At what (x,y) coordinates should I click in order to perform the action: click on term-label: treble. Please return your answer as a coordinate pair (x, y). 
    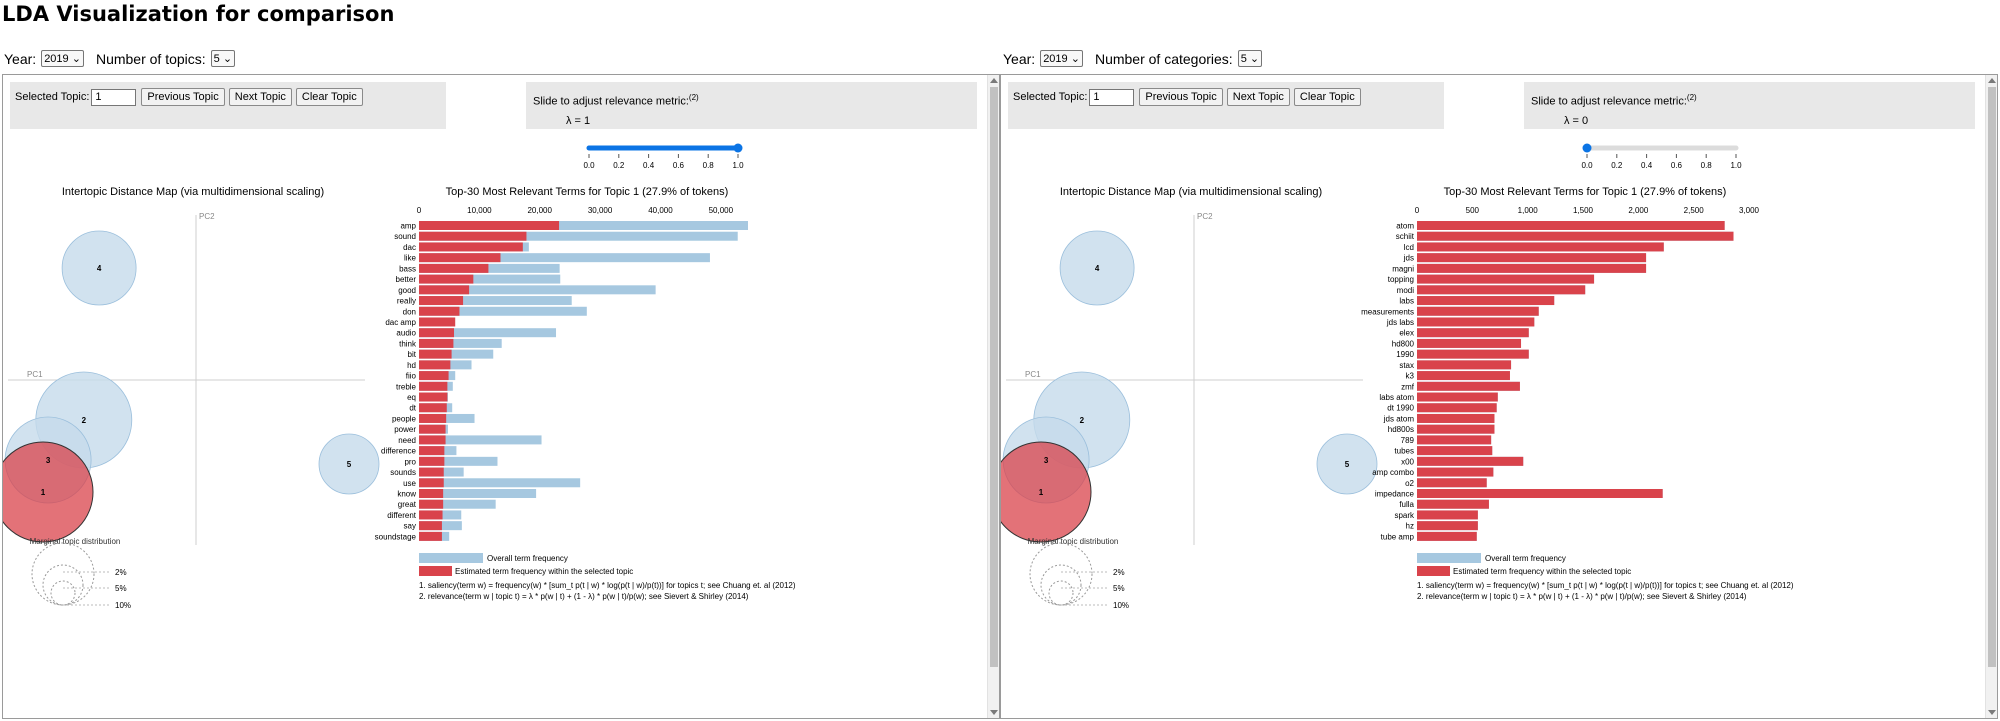
    Looking at the image, I should click on (406, 386).